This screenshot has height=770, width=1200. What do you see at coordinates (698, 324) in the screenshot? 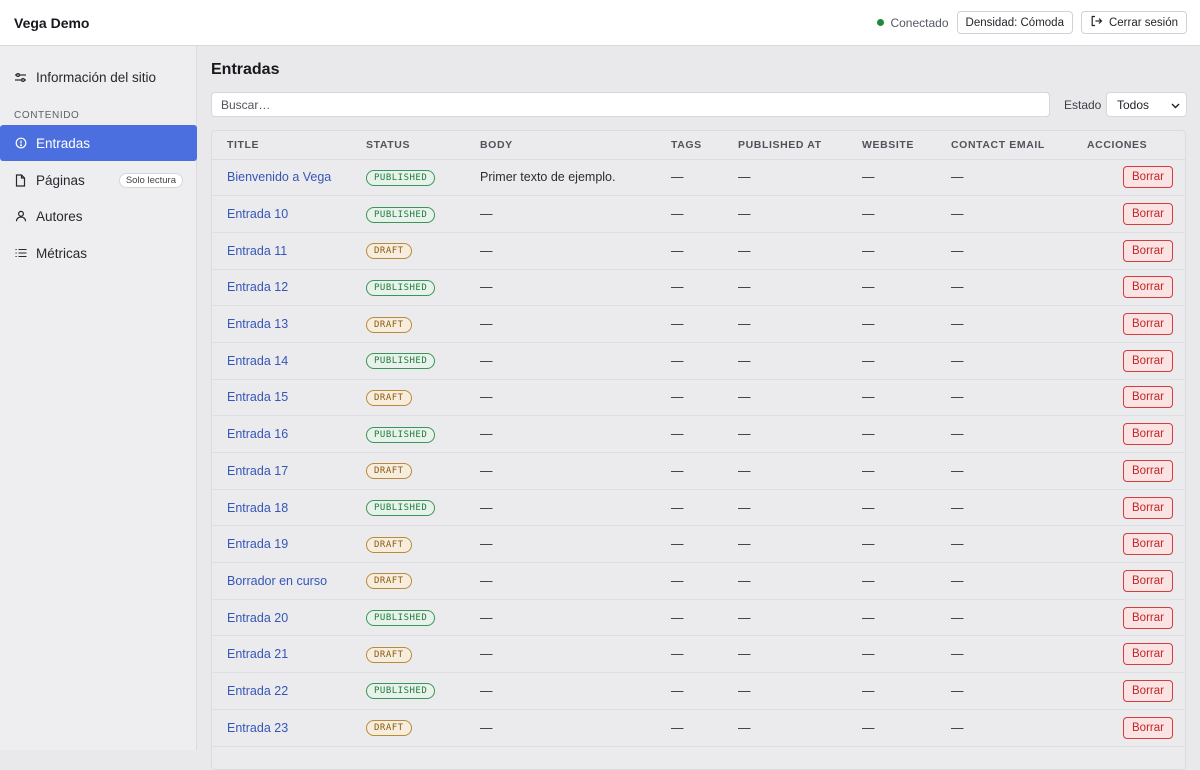
I see `table-row: Entrada 13 DRAFT — — — — — Borrar` at bounding box center [698, 324].